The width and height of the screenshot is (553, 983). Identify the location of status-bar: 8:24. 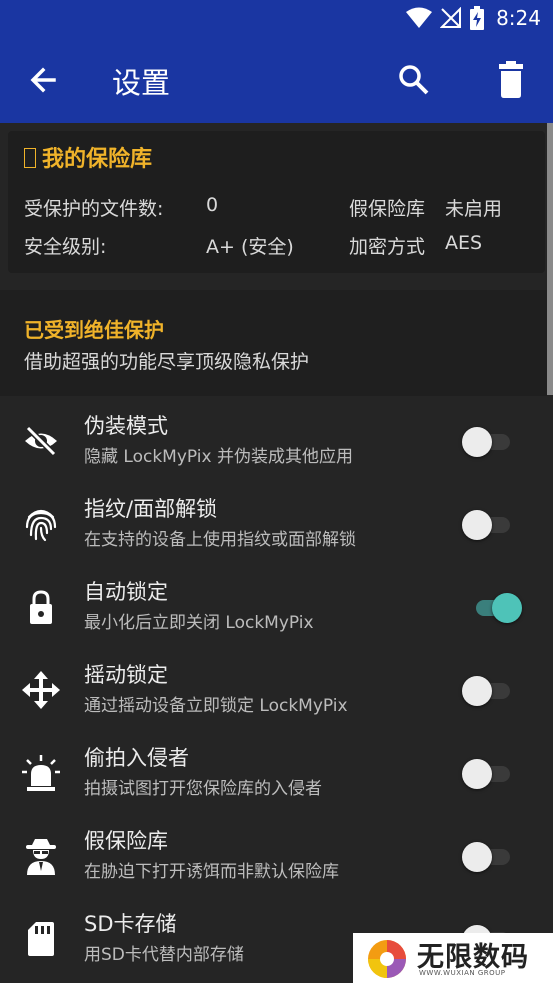
(276, 20).